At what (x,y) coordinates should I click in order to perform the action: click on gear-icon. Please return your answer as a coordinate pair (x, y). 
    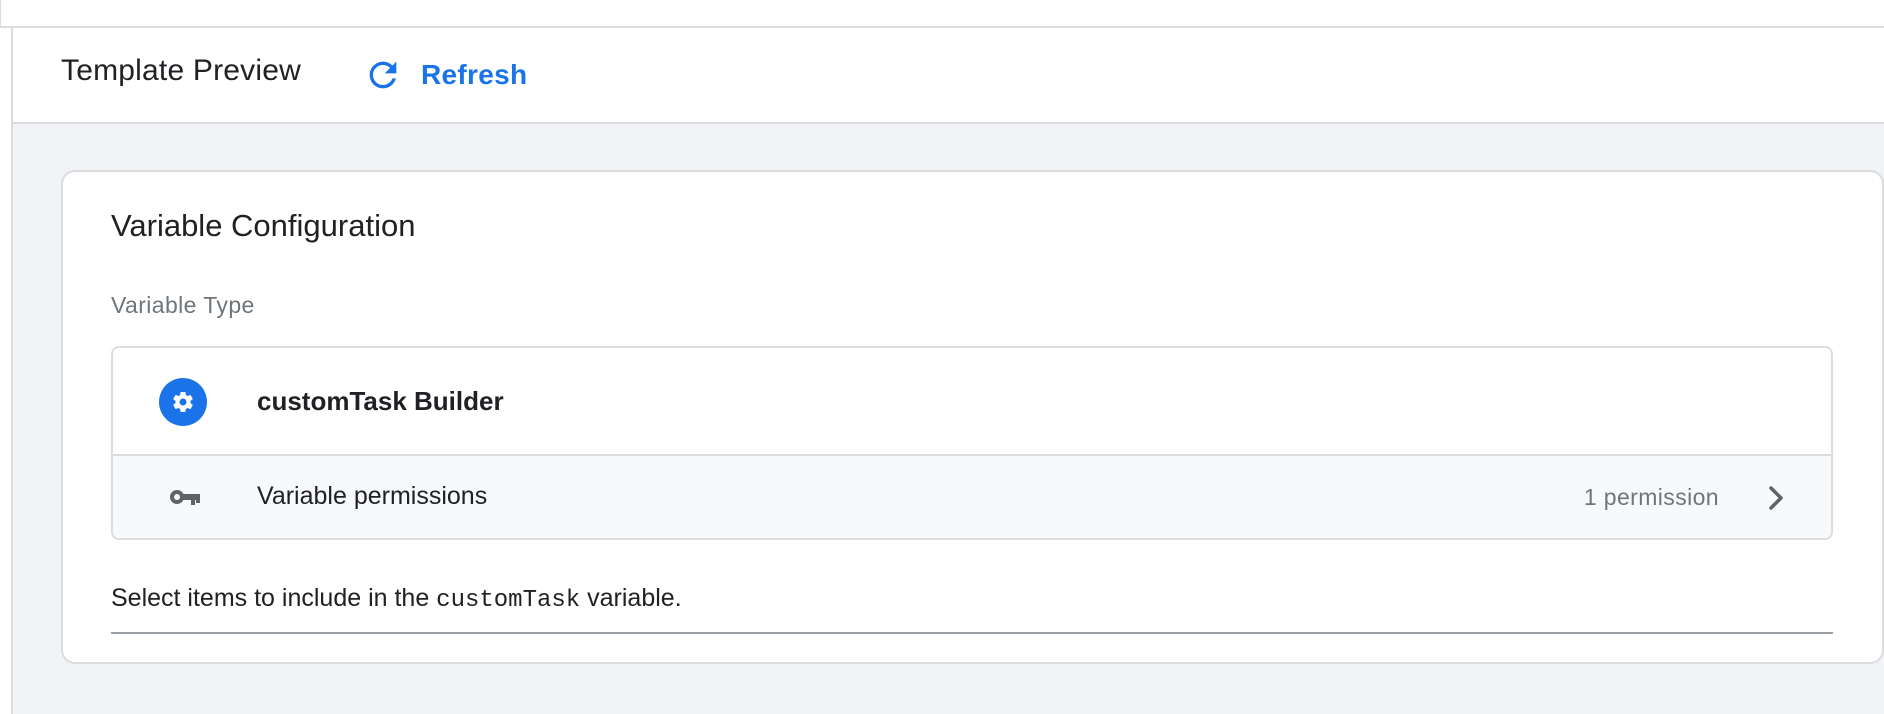
    Looking at the image, I should click on (183, 402).